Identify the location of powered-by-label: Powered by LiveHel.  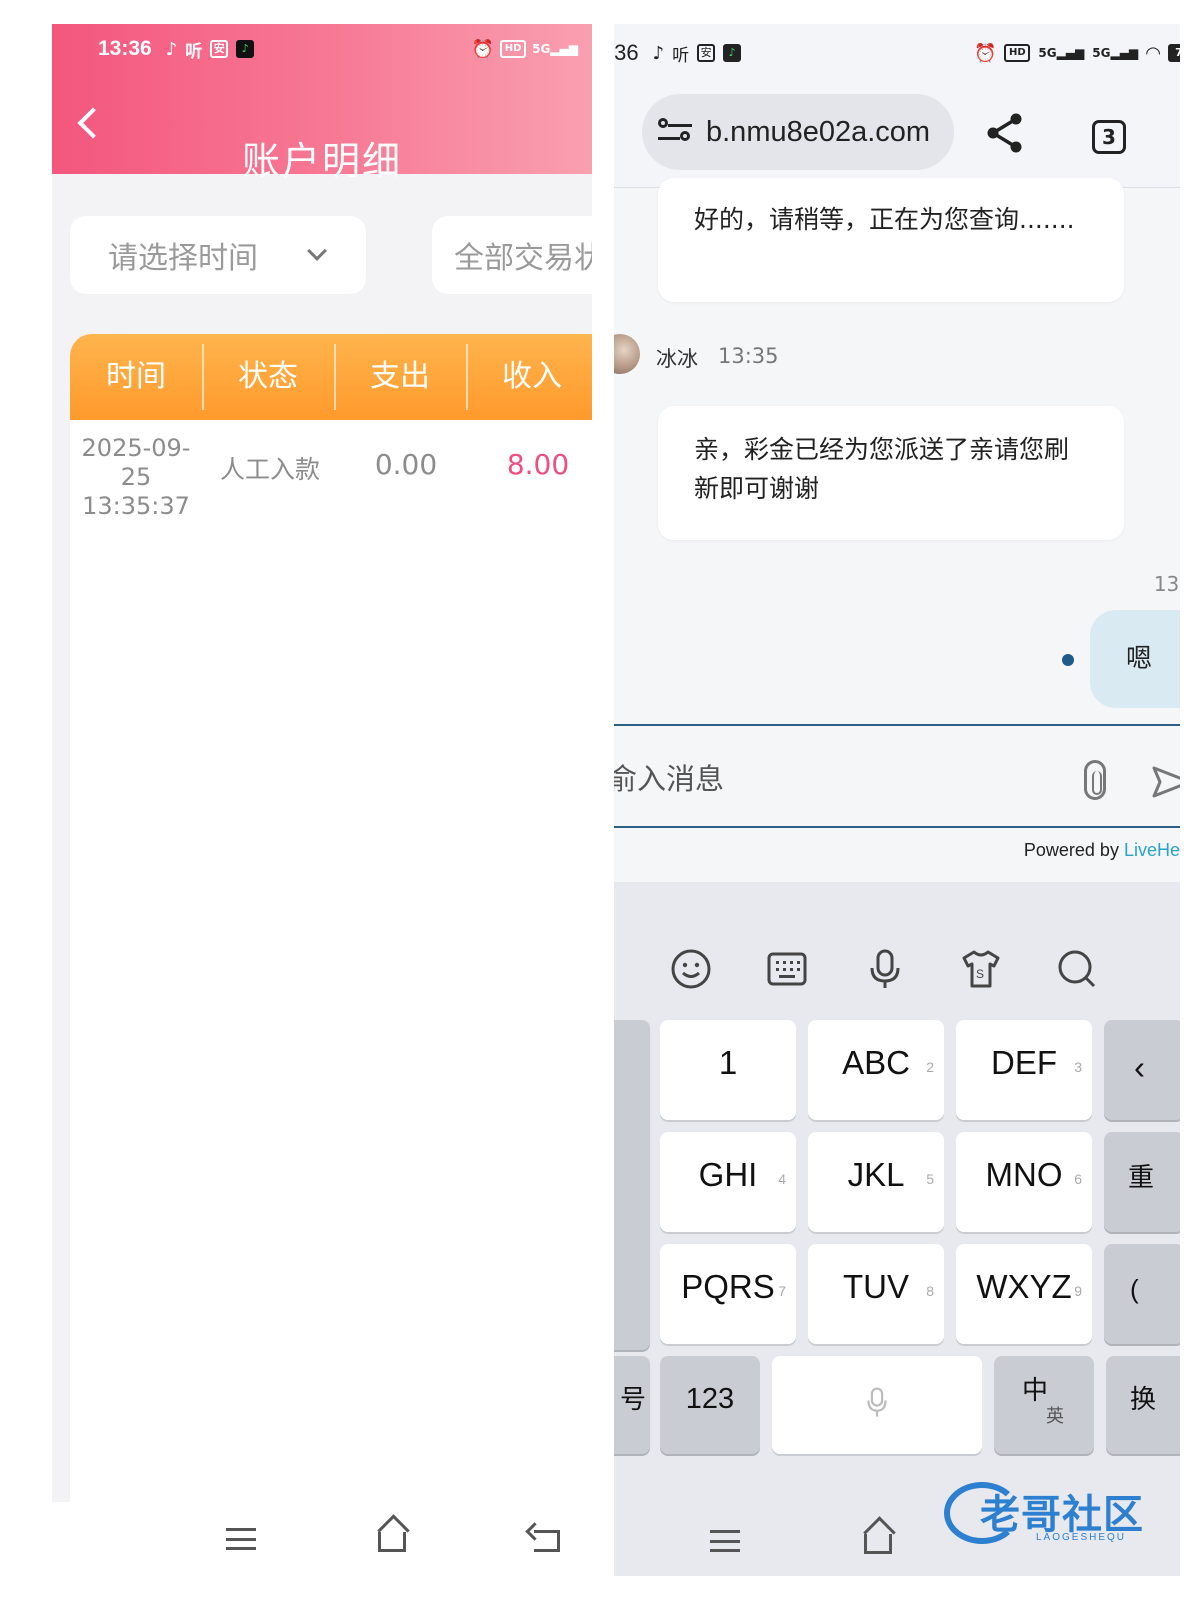
(1102, 850).